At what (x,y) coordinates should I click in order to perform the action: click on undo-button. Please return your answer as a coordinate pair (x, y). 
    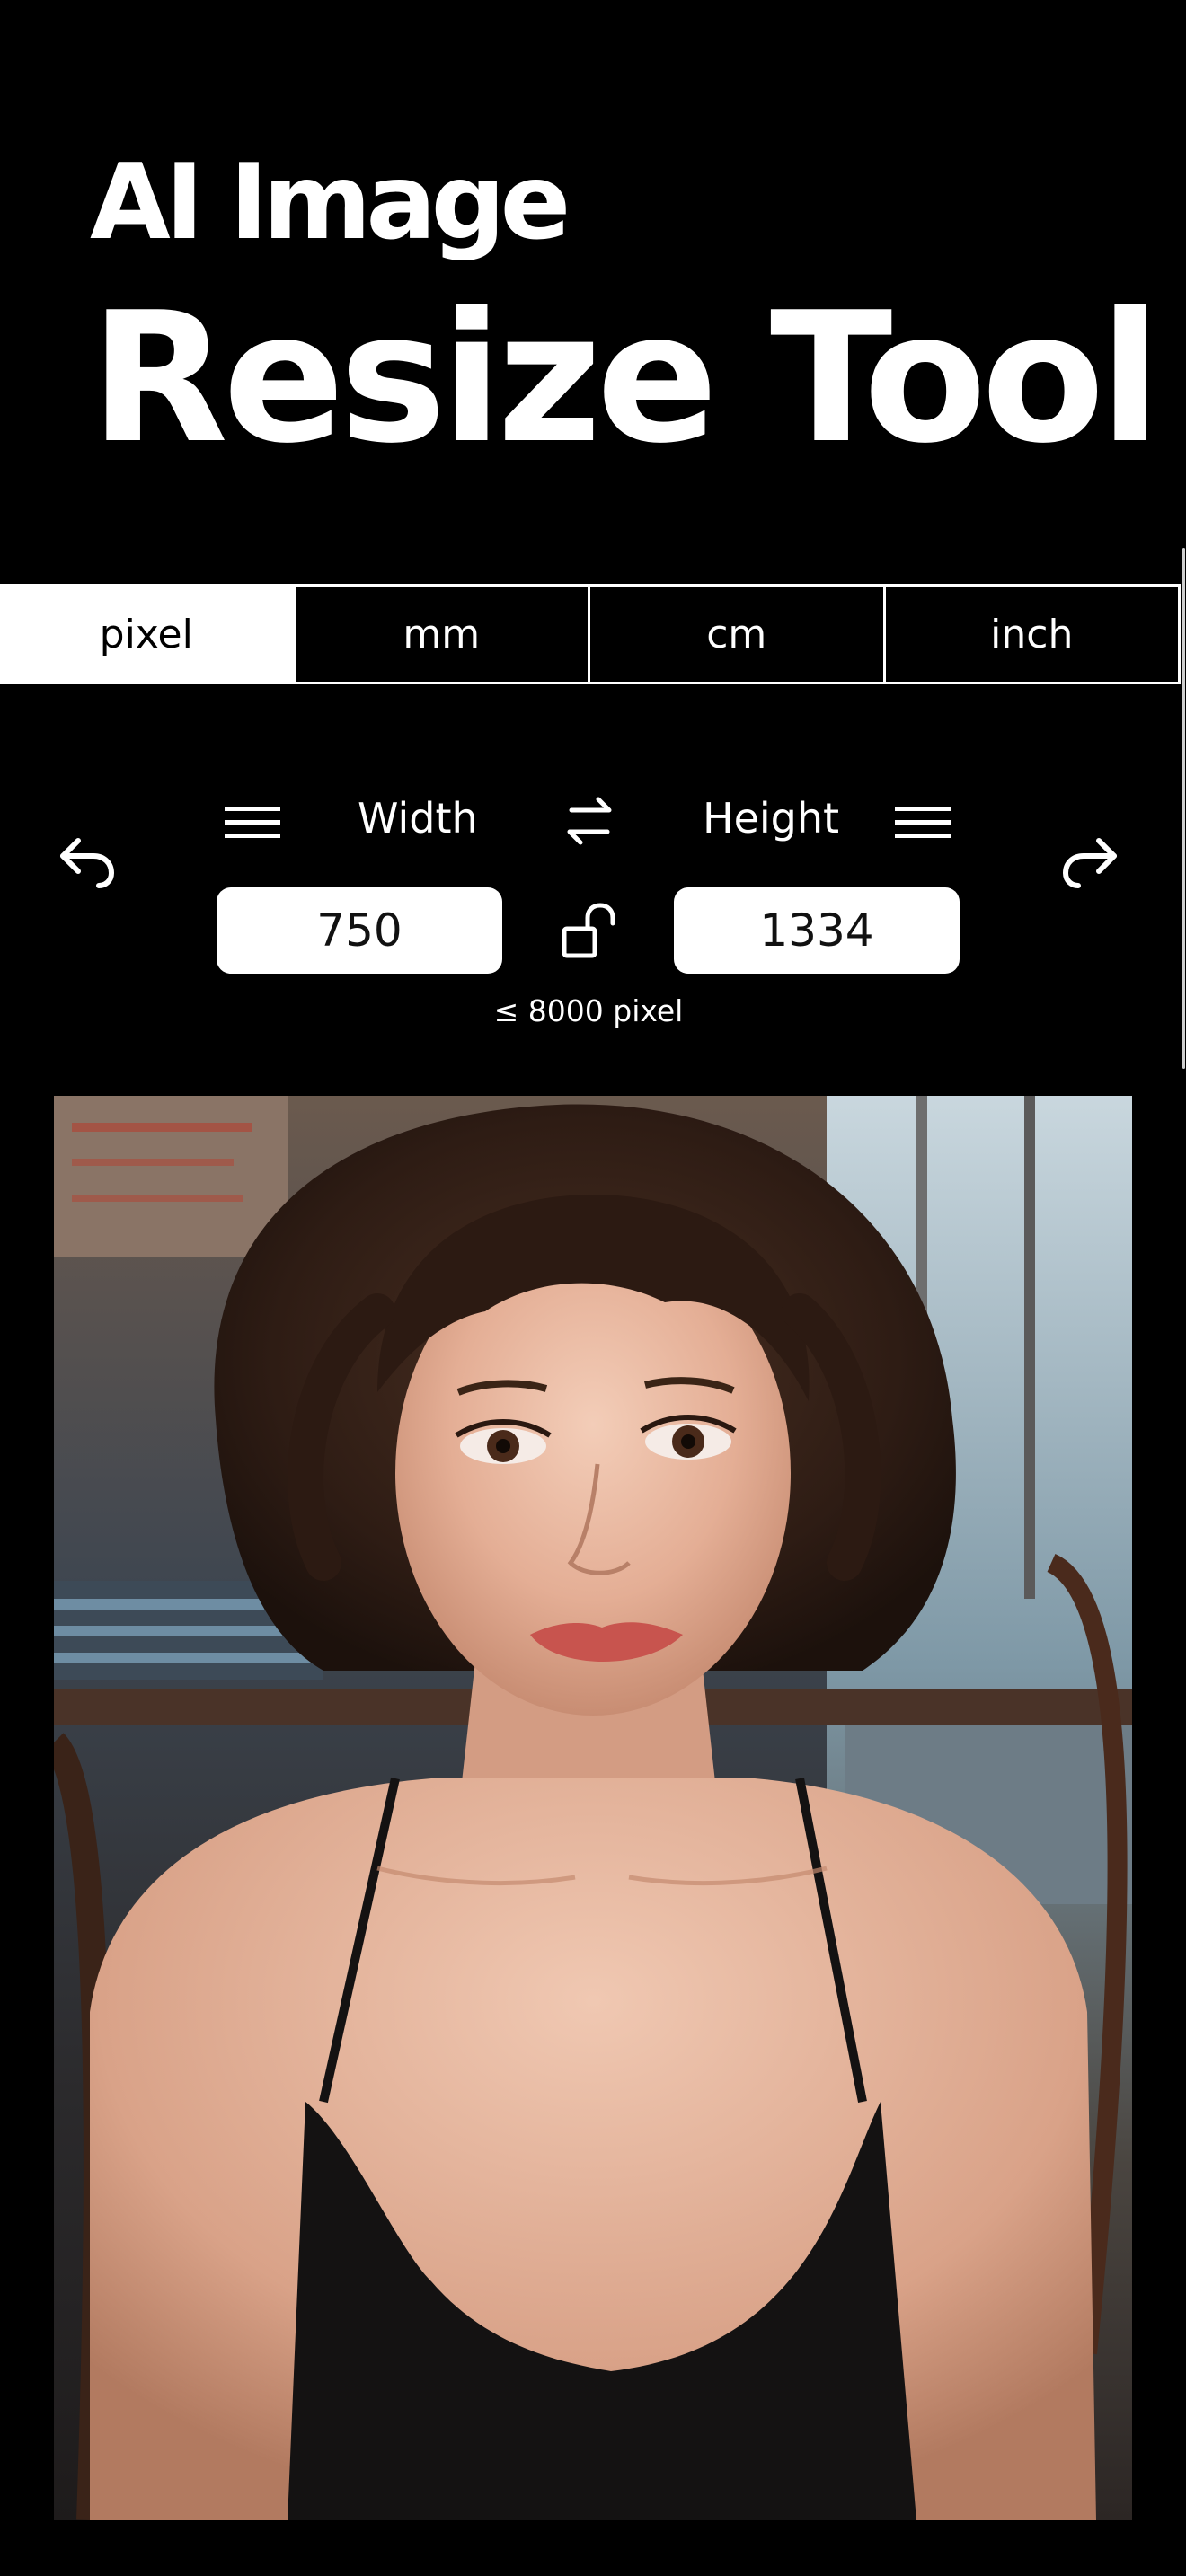
    Looking at the image, I should click on (87, 858).